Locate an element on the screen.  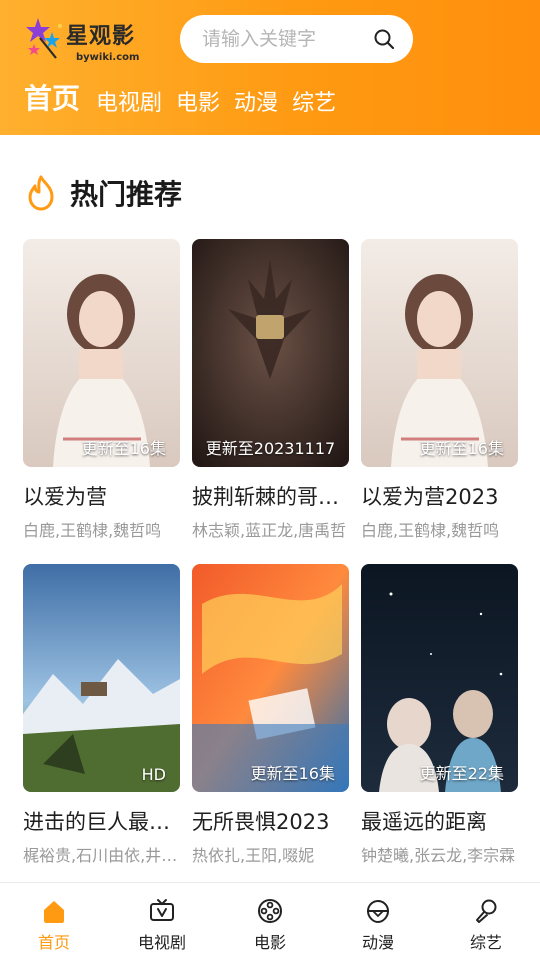
video-card: 更新至16集 以爱为营2023 白鹿,王鹤棣,魏哲鸣 is located at coordinates (439, 390).